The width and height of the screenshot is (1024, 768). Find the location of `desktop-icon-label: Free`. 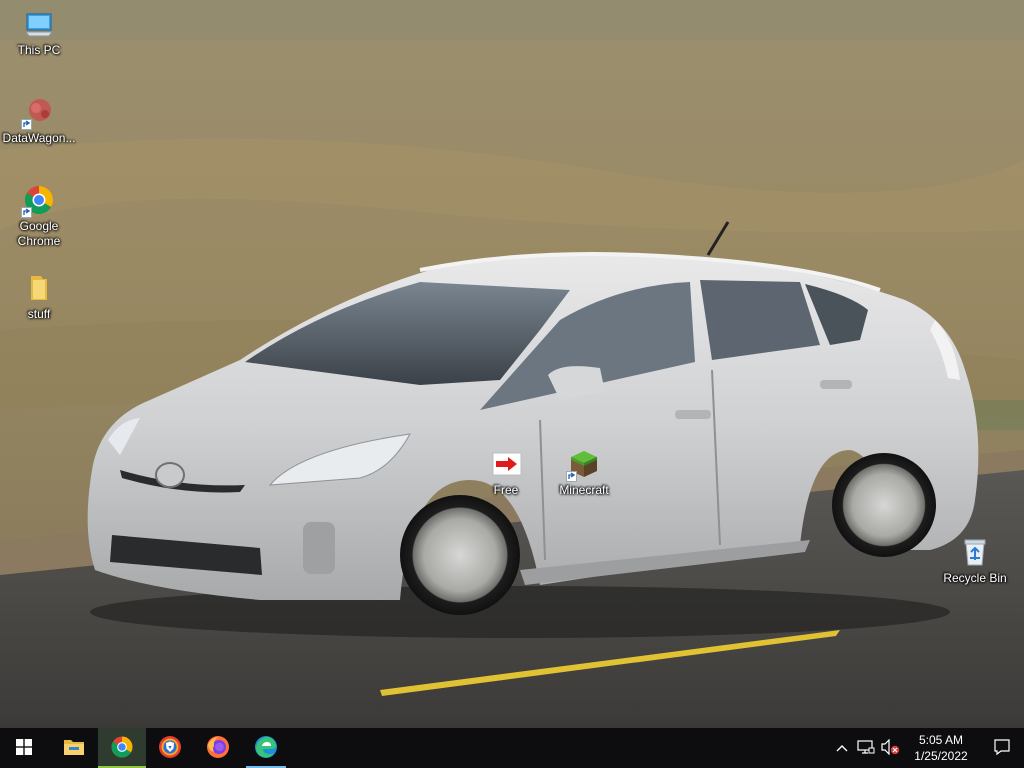

desktop-icon-label: Free is located at coordinates (506, 490).